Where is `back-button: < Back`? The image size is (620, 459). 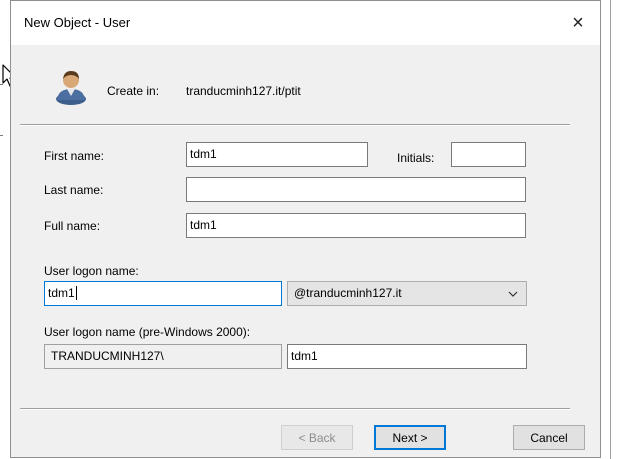
back-button: < Back is located at coordinates (317, 437).